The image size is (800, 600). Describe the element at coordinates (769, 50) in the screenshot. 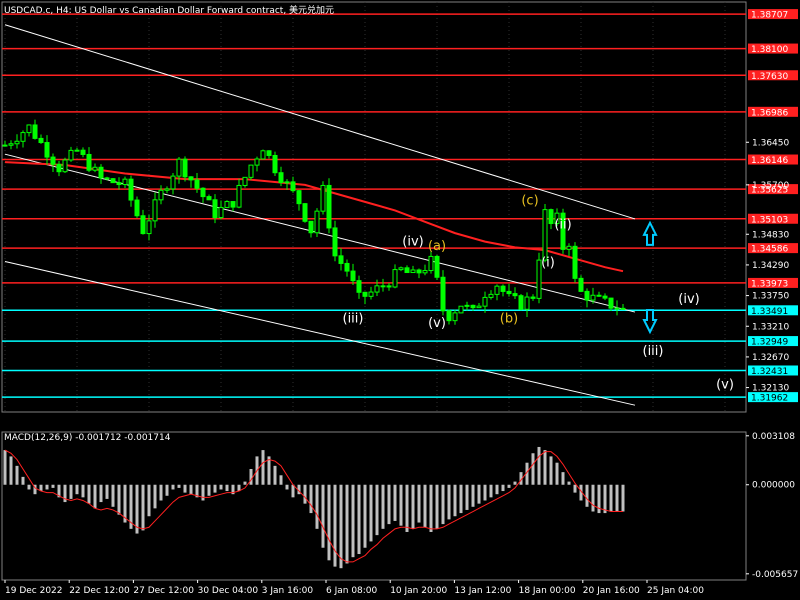

I see `resistance-price-label: 1.38100` at that location.